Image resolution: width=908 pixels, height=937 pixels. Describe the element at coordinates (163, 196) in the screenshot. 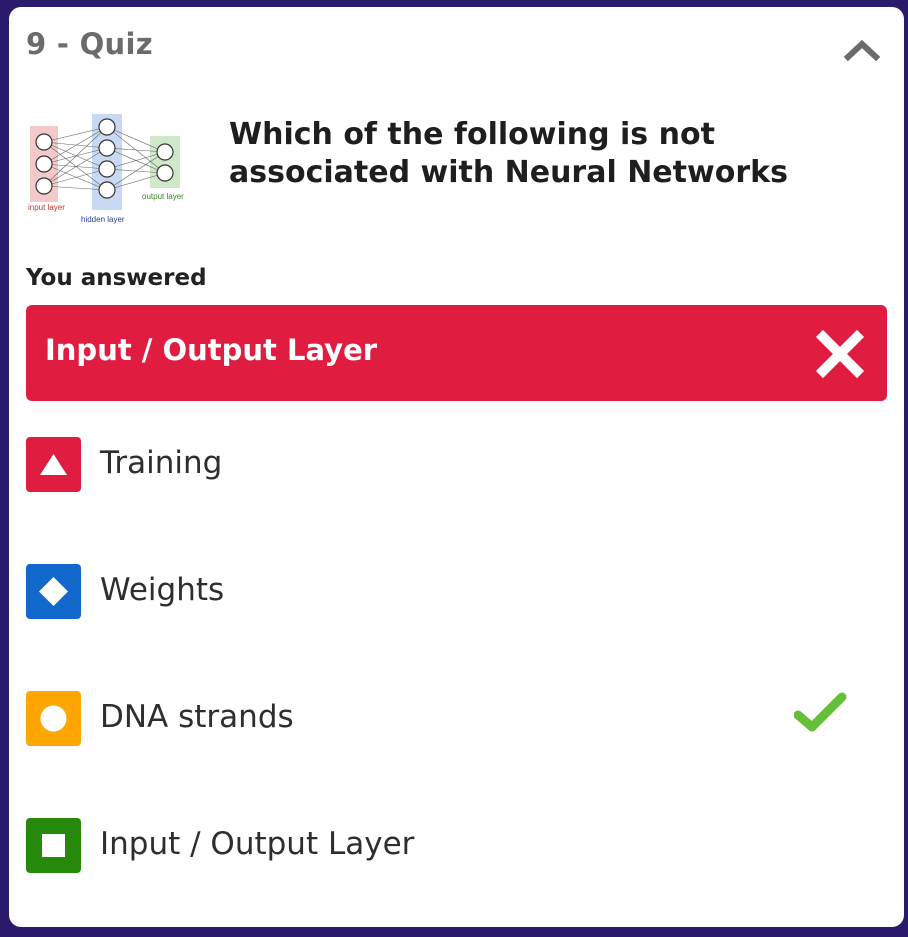

I see `output-layer-label: output layer` at that location.